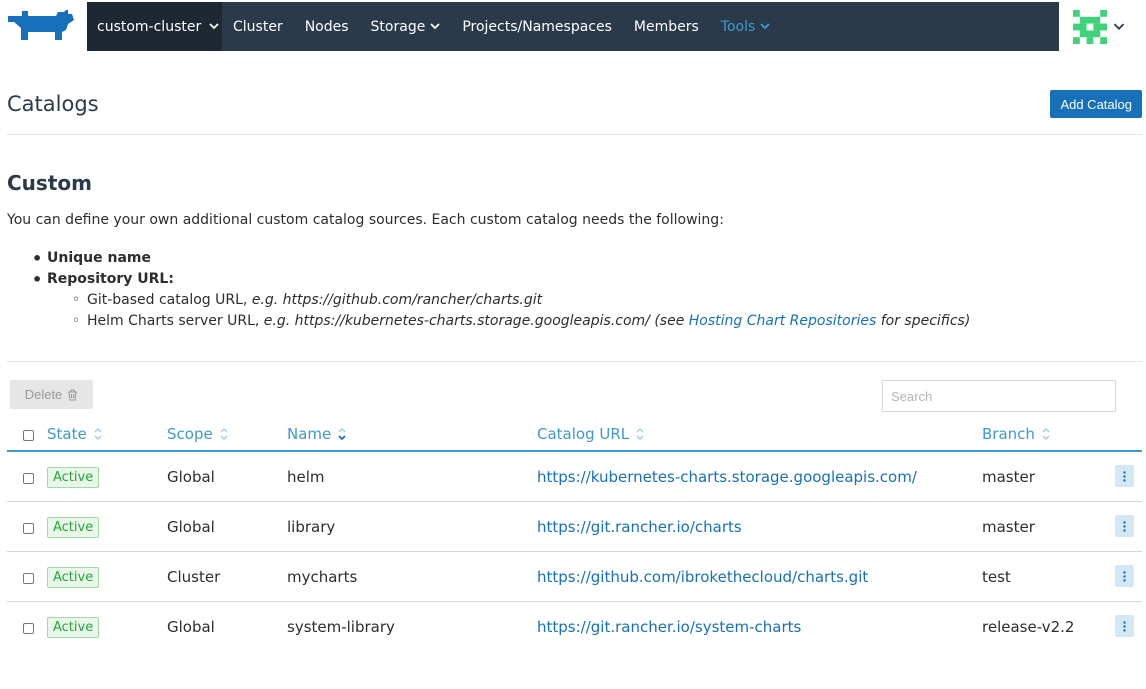 The width and height of the screenshot is (1146, 689). Describe the element at coordinates (49, 183) in the screenshot. I see `section-title: Custom` at that location.